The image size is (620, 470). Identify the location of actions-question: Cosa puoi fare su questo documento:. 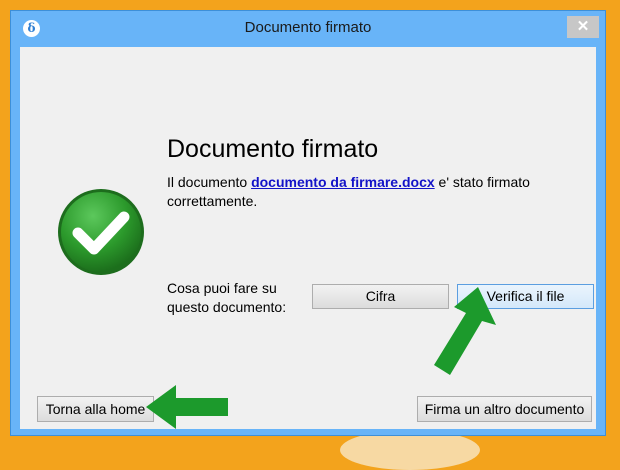
(227, 297).